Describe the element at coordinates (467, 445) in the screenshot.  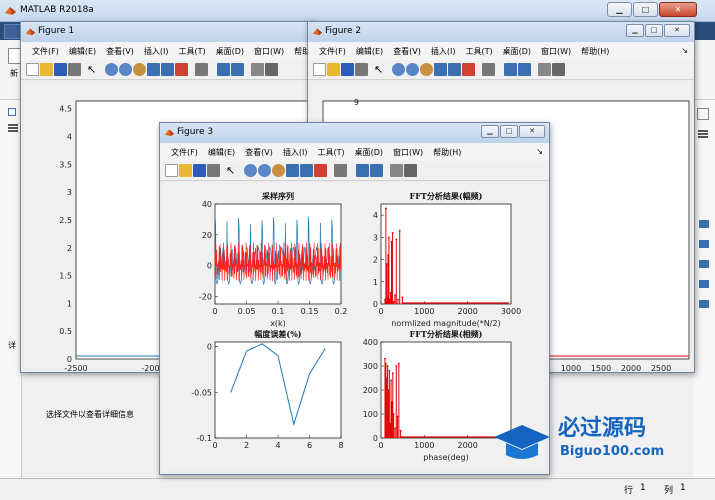
I see `xtick-label: 2000` at that location.